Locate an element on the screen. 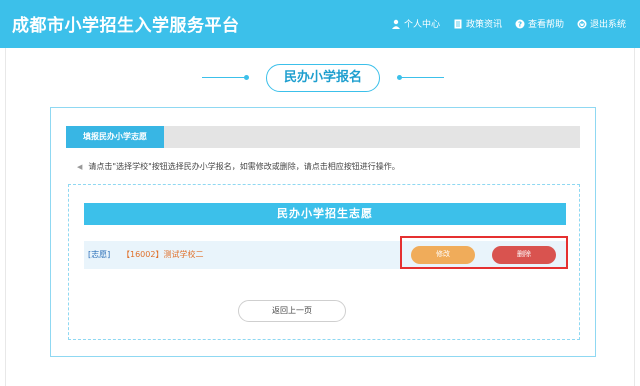 The image size is (640, 386). volunteer-heading: 民办小学招生志愿 is located at coordinates (325, 214).